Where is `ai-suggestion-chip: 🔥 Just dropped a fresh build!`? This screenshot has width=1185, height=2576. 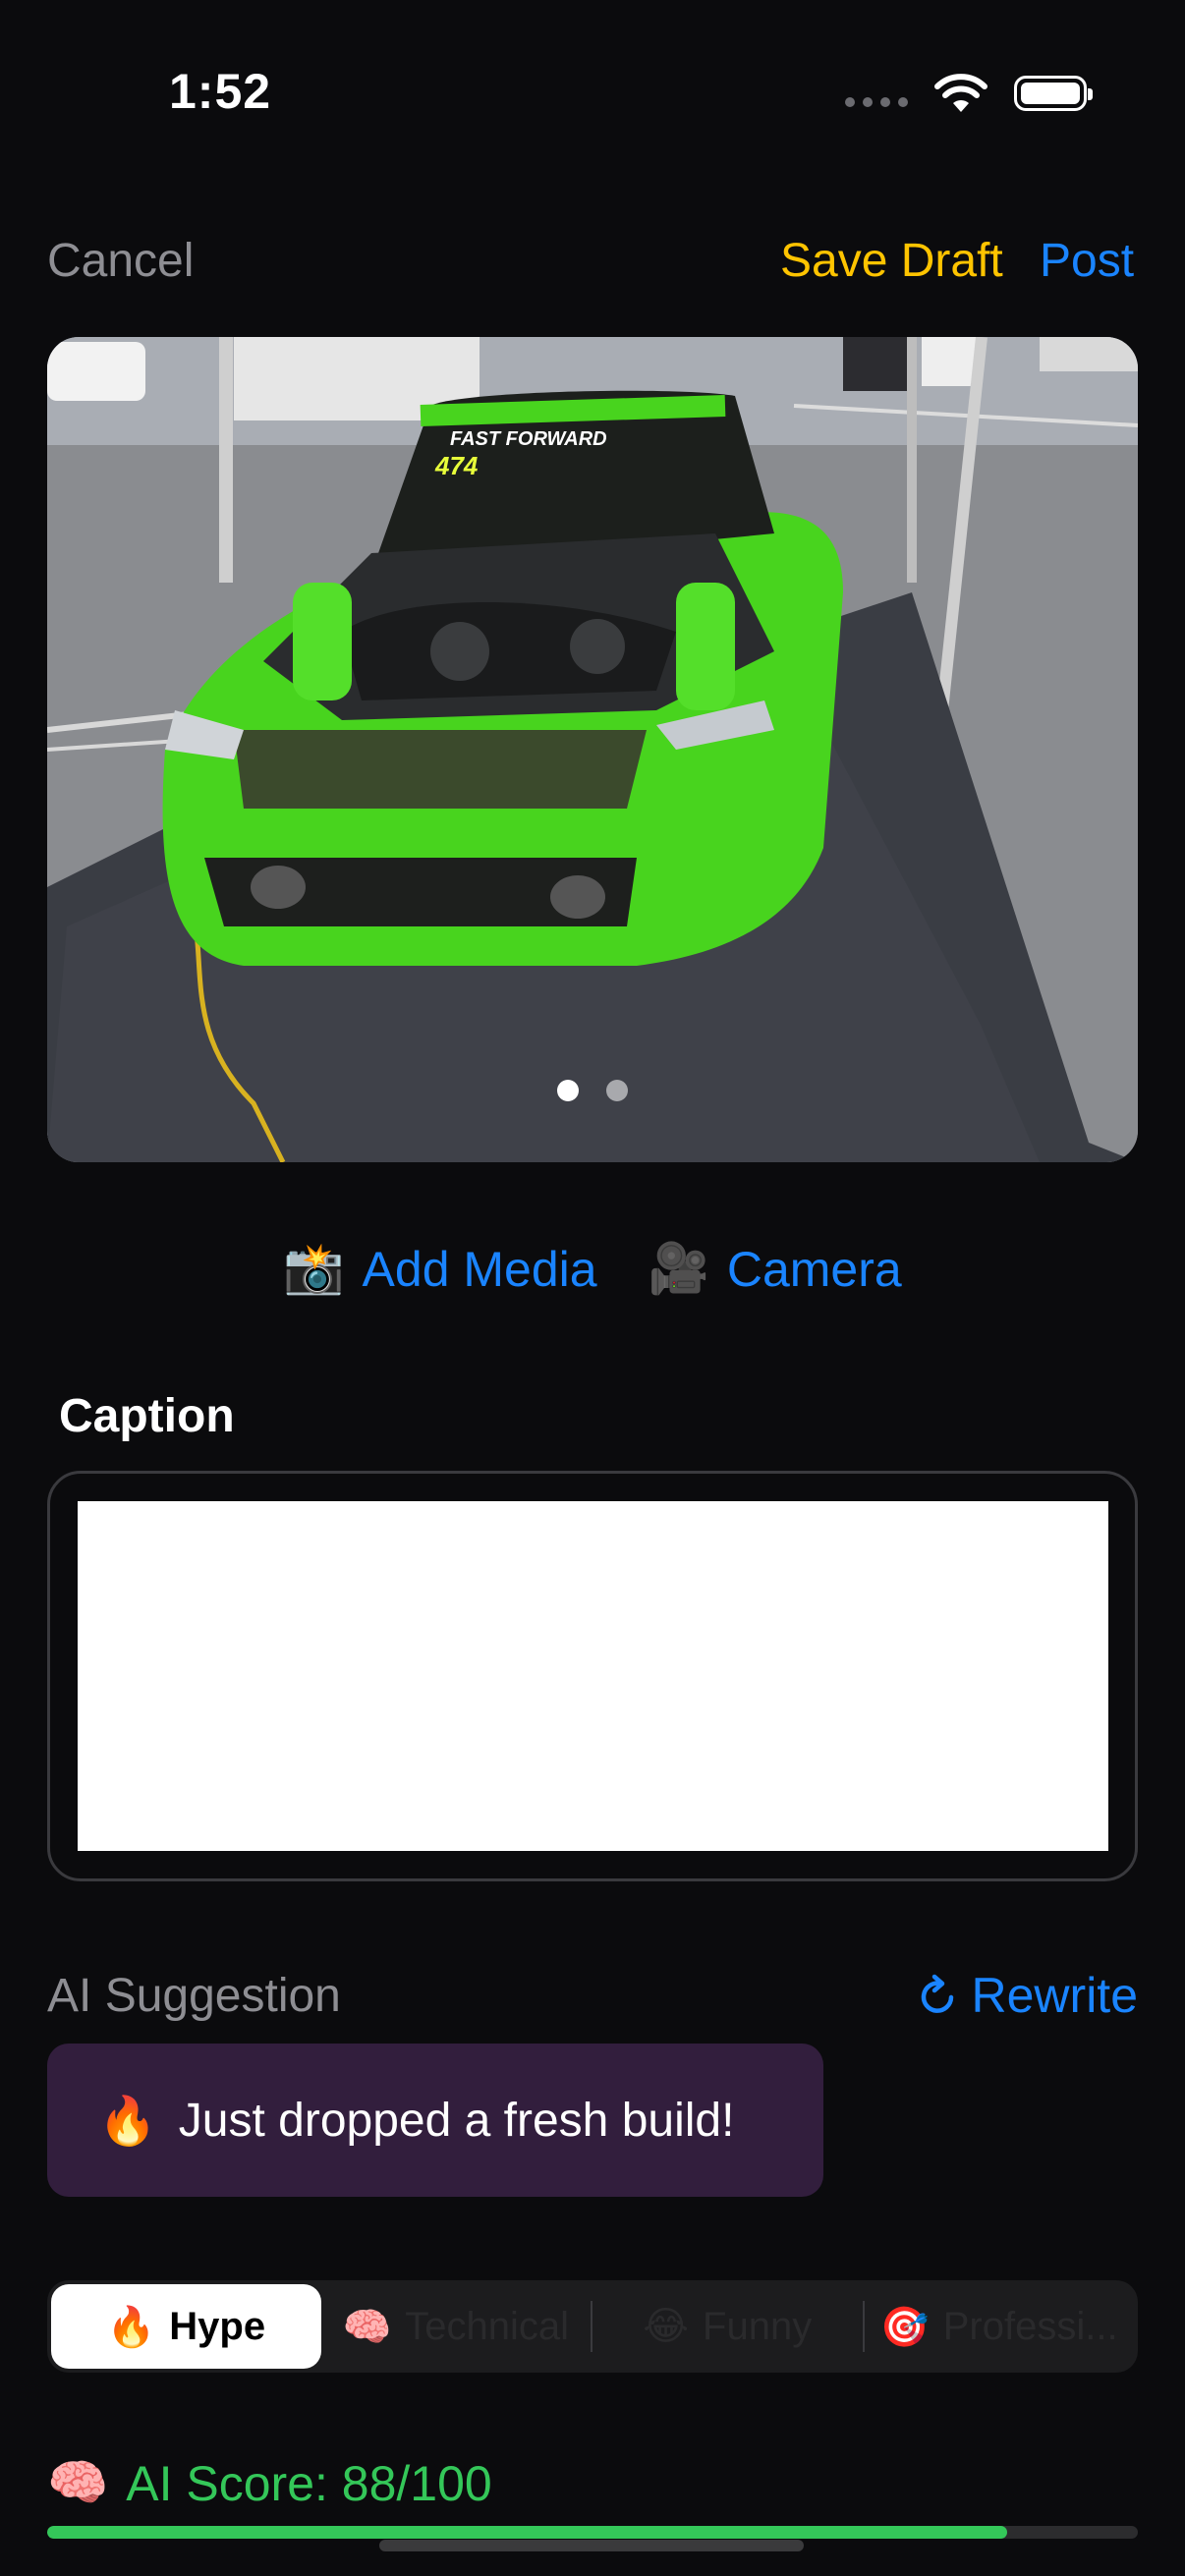
ai-suggestion-chip: 🔥 Just dropped a fresh build! is located at coordinates (435, 2120).